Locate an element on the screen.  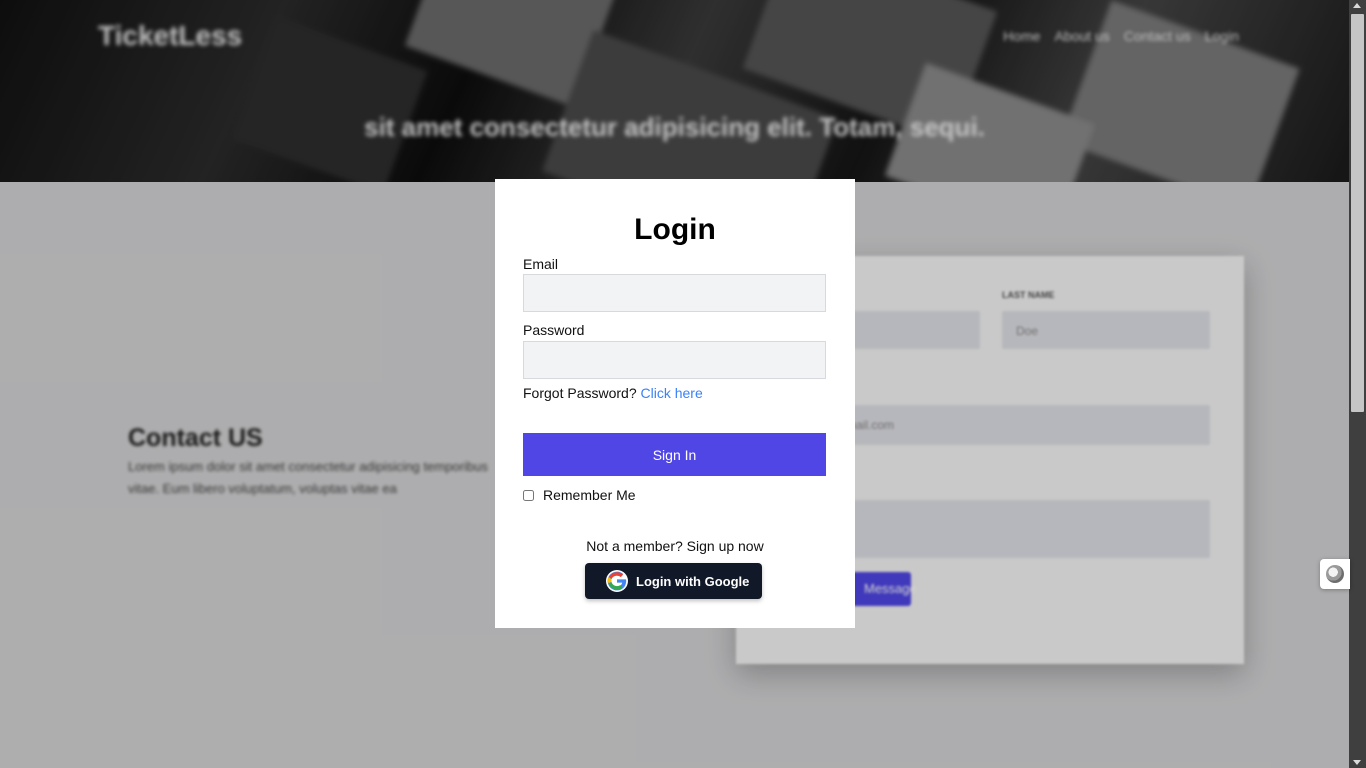
google-login-button: Login with Google is located at coordinates (673, 581).